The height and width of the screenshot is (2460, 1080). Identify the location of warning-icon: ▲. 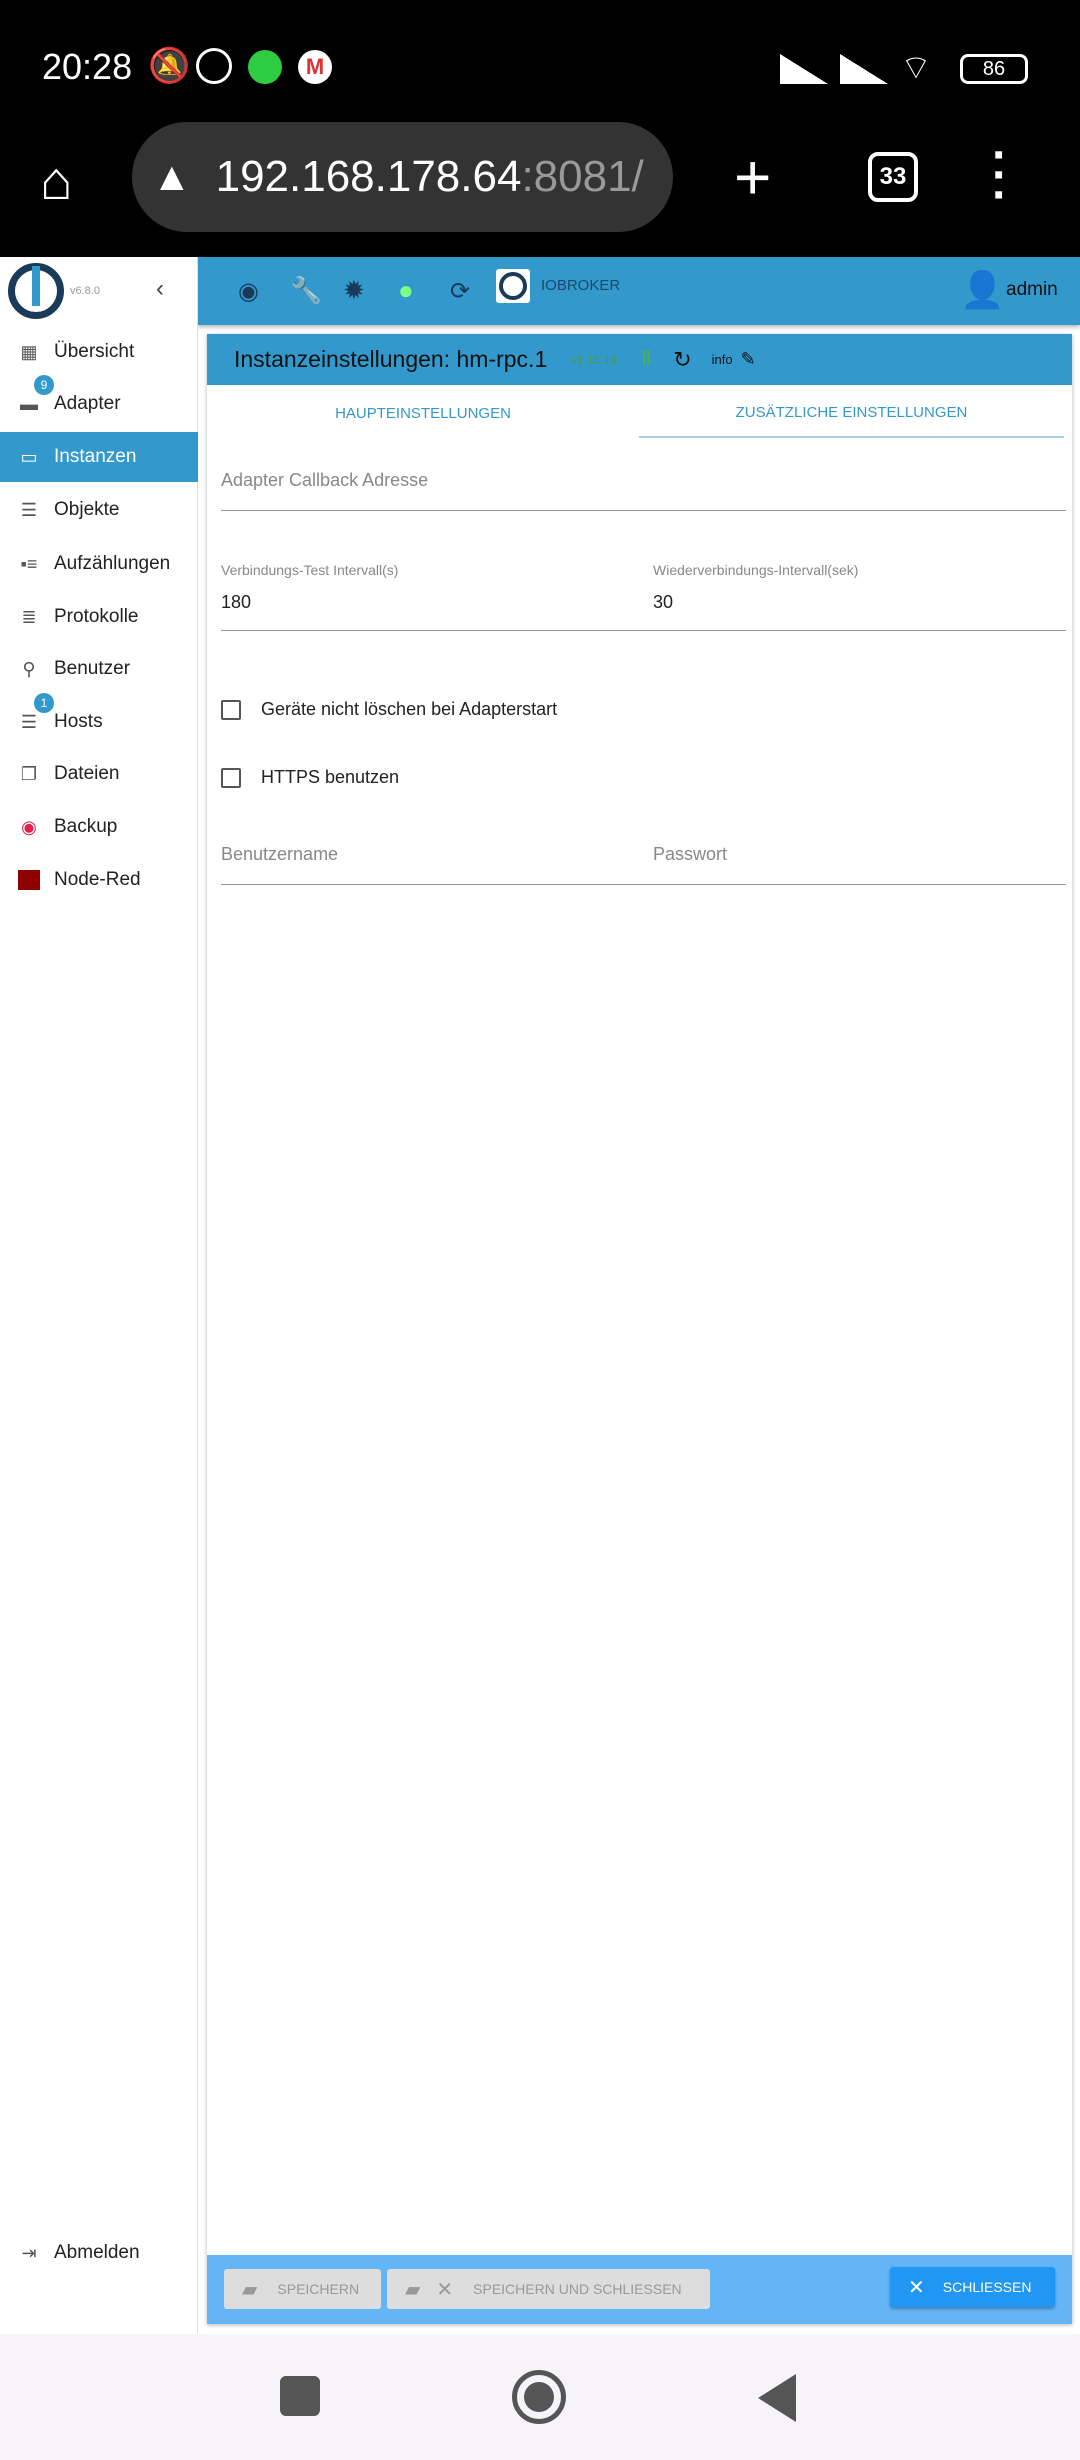
(172, 176).